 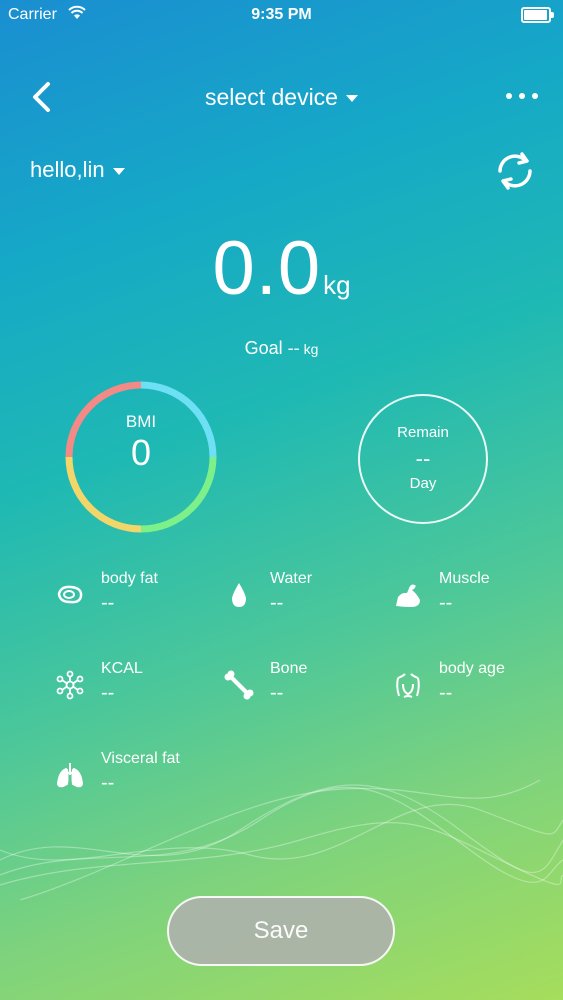 I want to click on muscle-arm-icon, so click(x=408, y=595).